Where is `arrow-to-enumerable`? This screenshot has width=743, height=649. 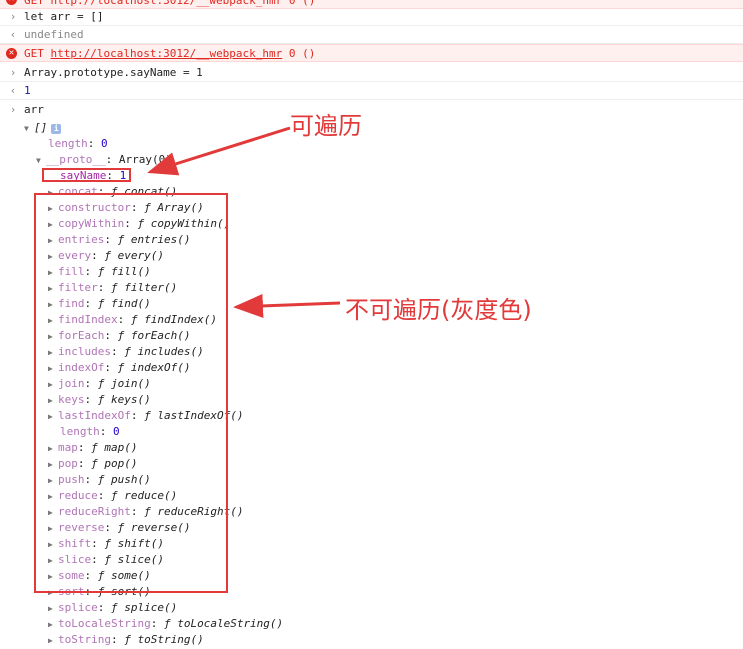
arrow-to-enumerable is located at coordinates (219, 151).